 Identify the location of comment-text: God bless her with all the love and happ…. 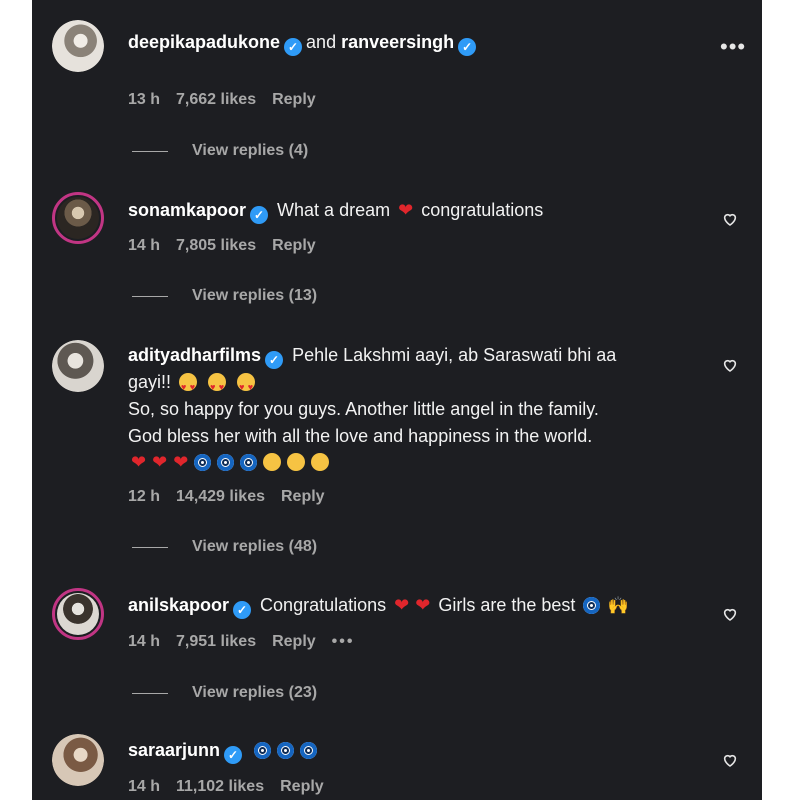
(360, 436).